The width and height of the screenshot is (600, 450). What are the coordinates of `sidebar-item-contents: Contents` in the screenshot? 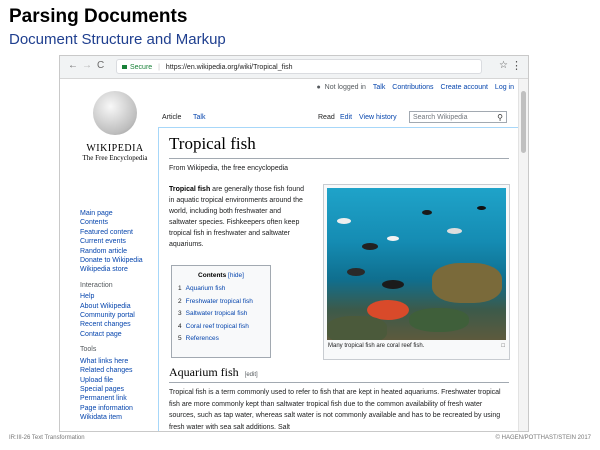 It's located at (120, 222).